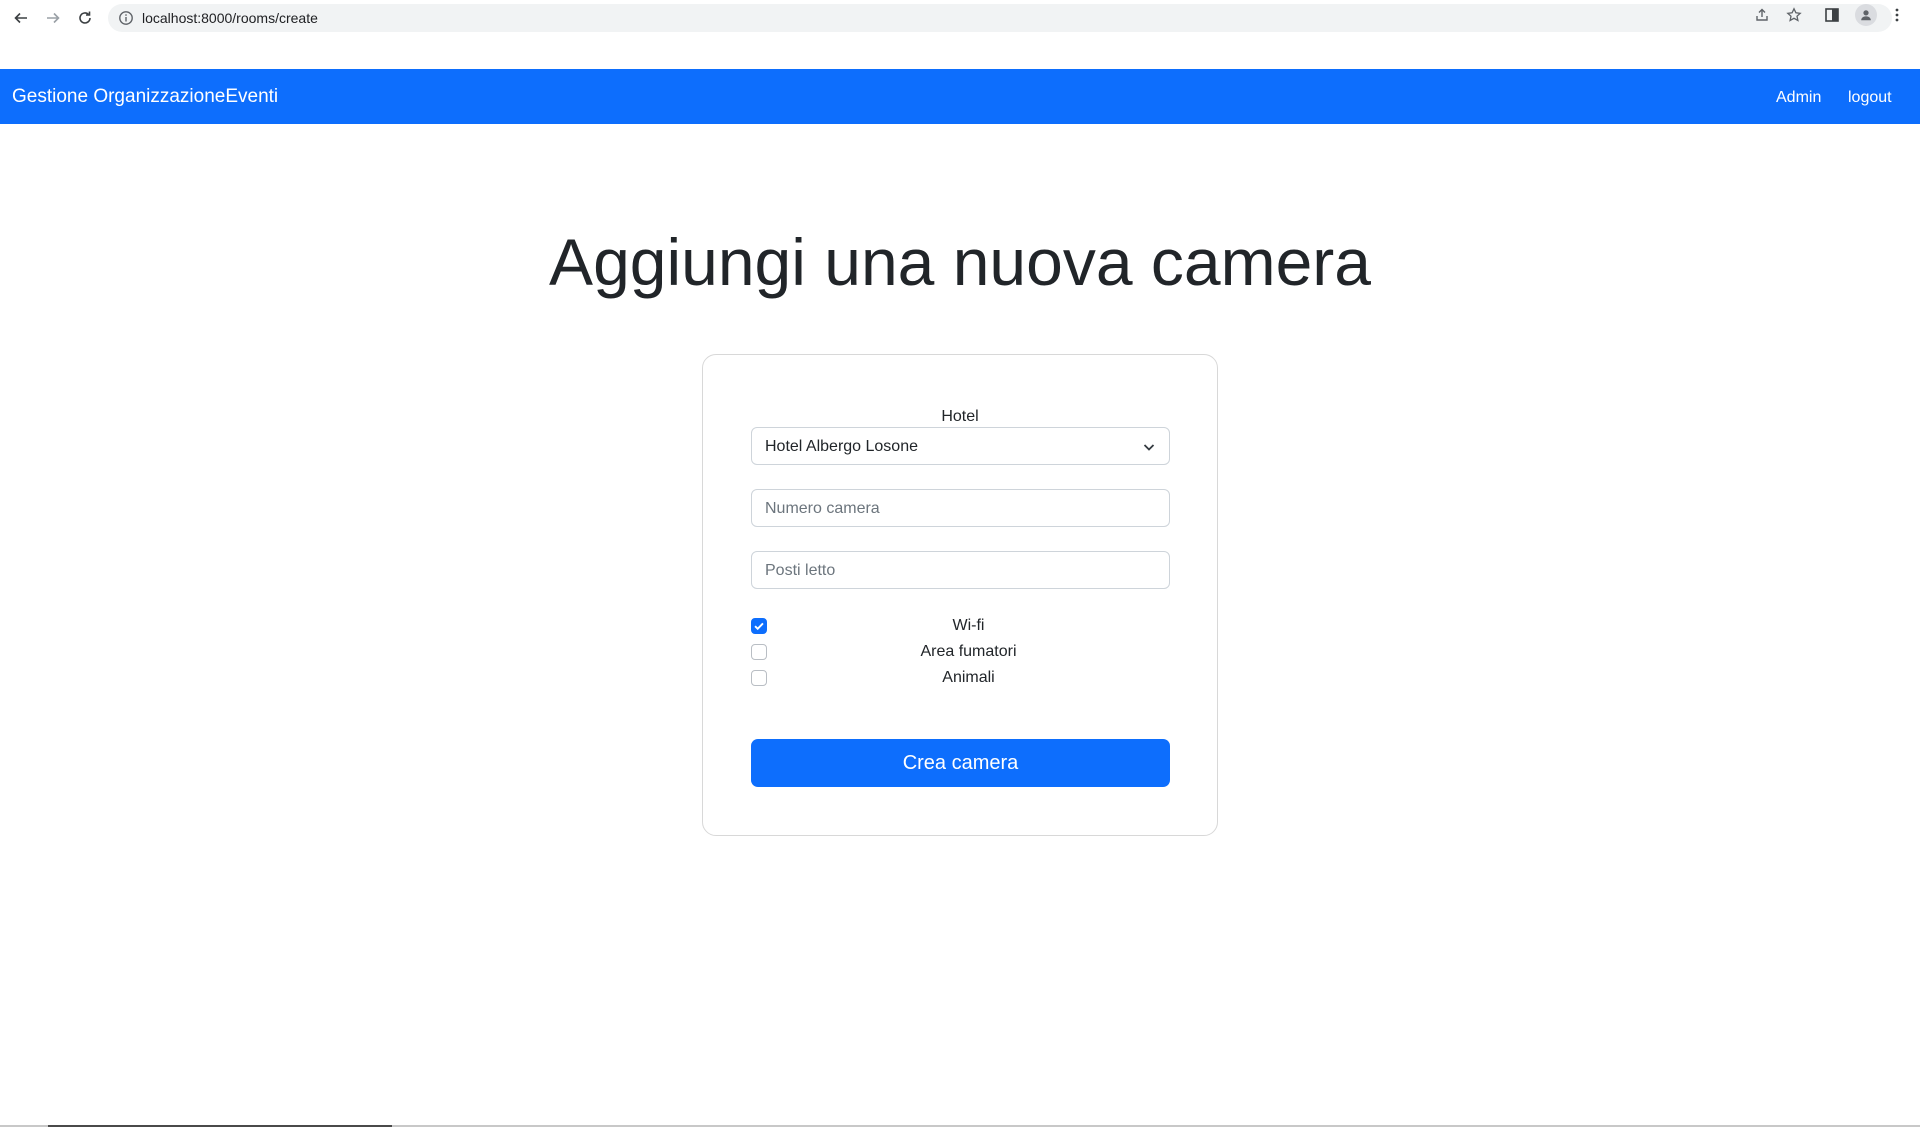  What do you see at coordinates (1149, 447) in the screenshot?
I see `chevron-down-icon` at bounding box center [1149, 447].